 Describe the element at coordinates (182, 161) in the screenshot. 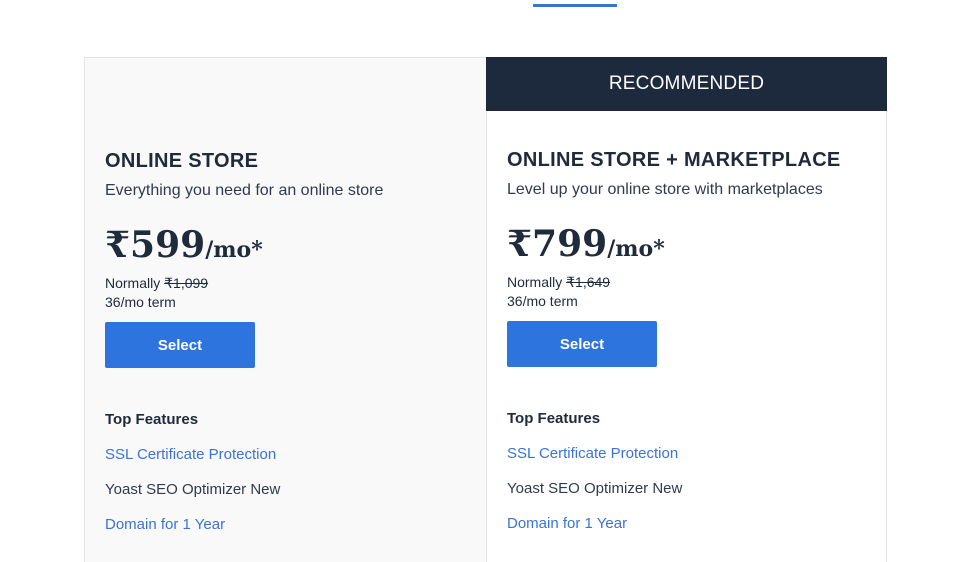

I see `plan-name: ONLINE STORE` at that location.